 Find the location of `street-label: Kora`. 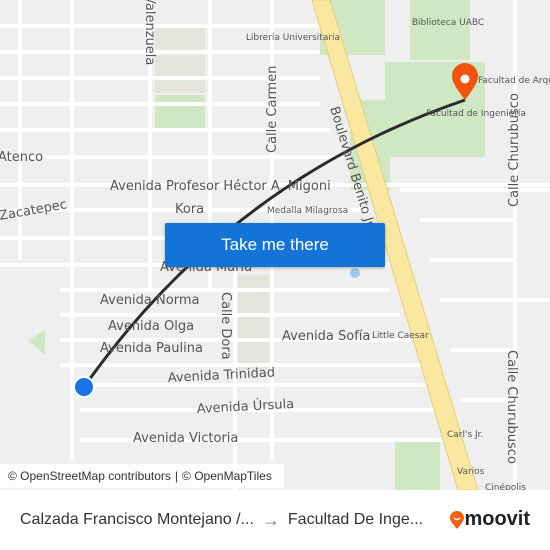

street-label: Kora is located at coordinates (189, 209).